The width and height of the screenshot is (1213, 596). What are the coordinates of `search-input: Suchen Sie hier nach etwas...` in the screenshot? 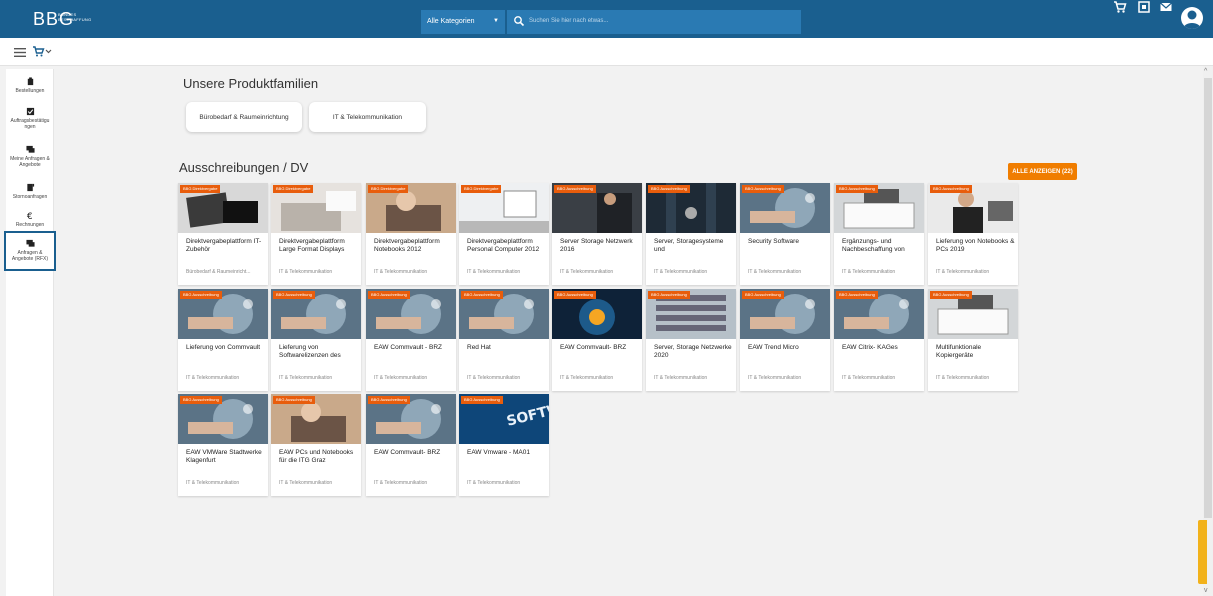 It's located at (654, 22).